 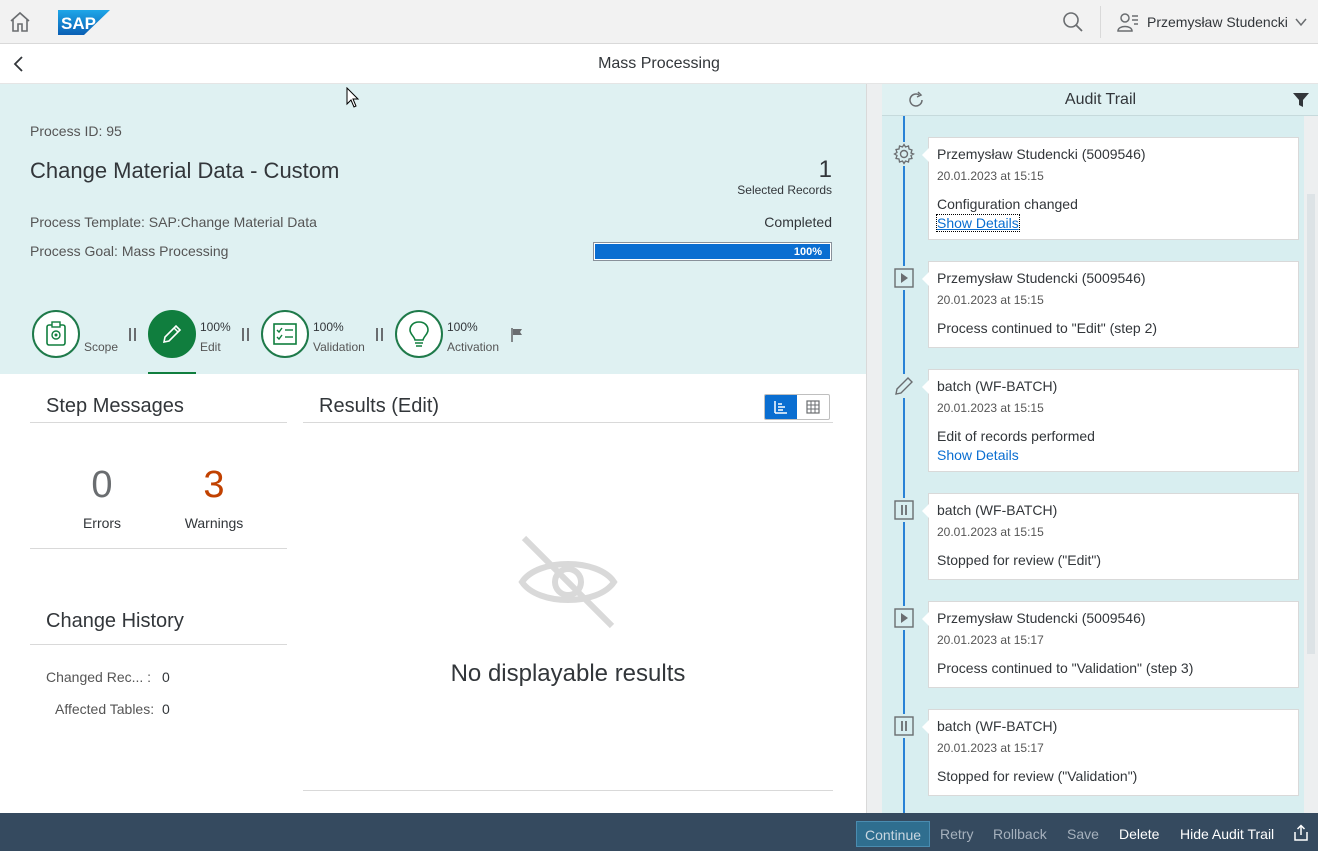 I want to click on hide-audit-trail-button: Hide Audit Trail, so click(x=1227, y=834).